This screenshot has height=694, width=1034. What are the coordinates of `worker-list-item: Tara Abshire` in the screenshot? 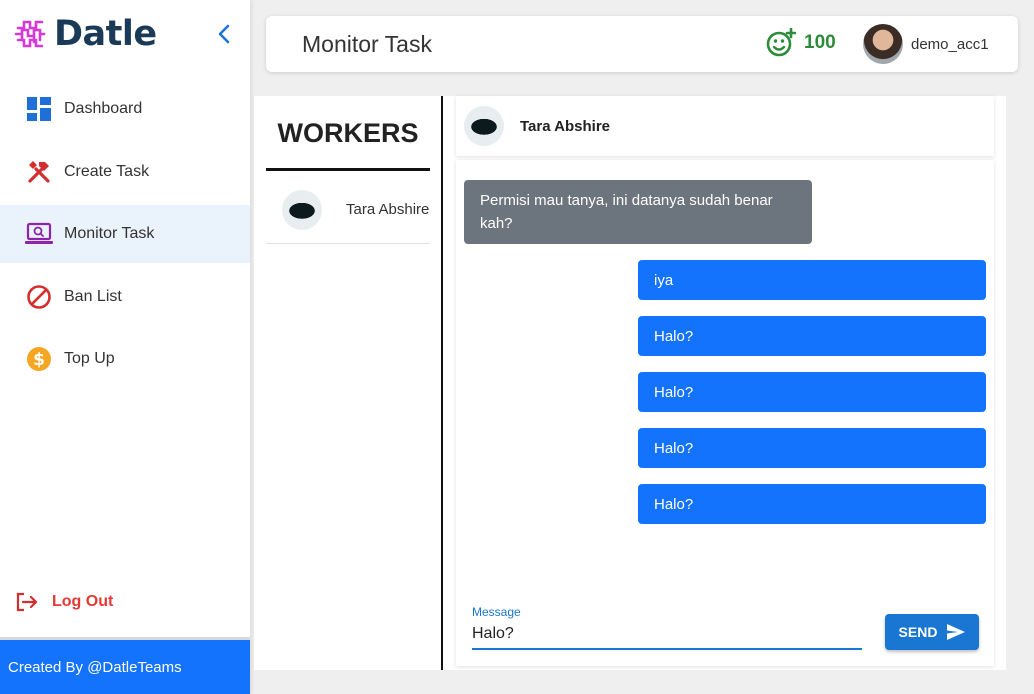 It's located at (348, 210).